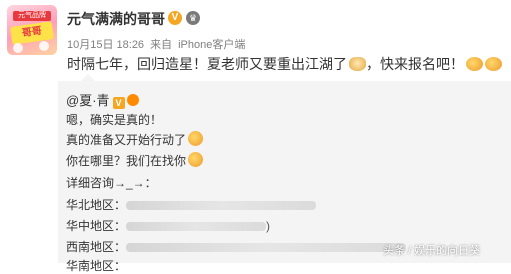  What do you see at coordinates (114, 120) in the screenshot?
I see `repost-line: 嗯，确实是真的！` at bounding box center [114, 120].